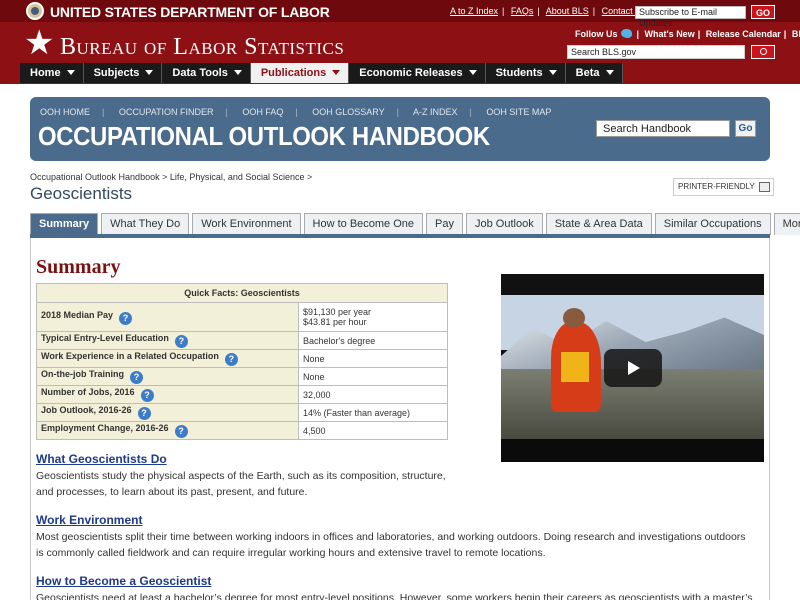 This screenshot has height=600, width=800. What do you see at coordinates (95, 177) in the screenshot?
I see `breadcrumb-ooh: Occupational Outlook Handbook` at bounding box center [95, 177].